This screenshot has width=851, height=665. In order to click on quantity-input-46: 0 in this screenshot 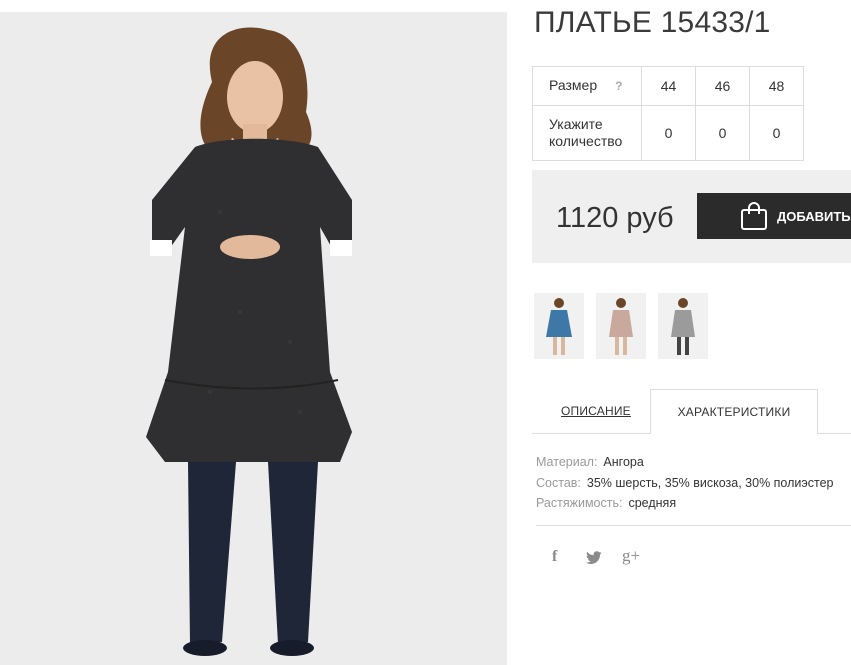, I will do `click(722, 133)`.